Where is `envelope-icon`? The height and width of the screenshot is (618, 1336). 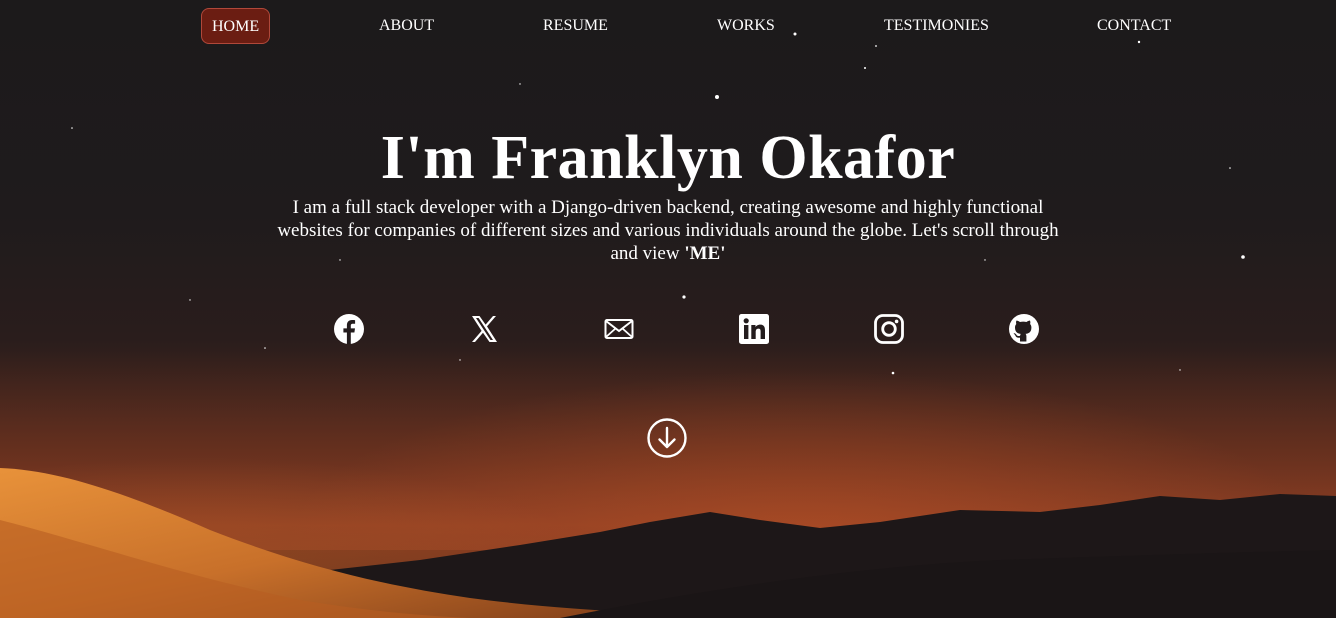
envelope-icon is located at coordinates (619, 329).